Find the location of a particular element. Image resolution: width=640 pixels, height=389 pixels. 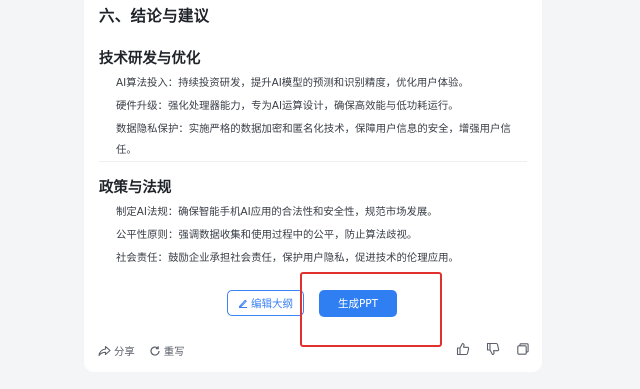

heading-policy: 政策与法规 is located at coordinates (135, 188).